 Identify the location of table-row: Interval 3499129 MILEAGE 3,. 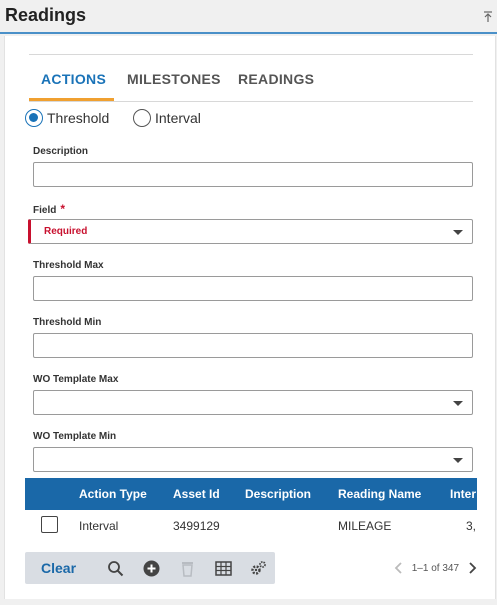
(251, 525).